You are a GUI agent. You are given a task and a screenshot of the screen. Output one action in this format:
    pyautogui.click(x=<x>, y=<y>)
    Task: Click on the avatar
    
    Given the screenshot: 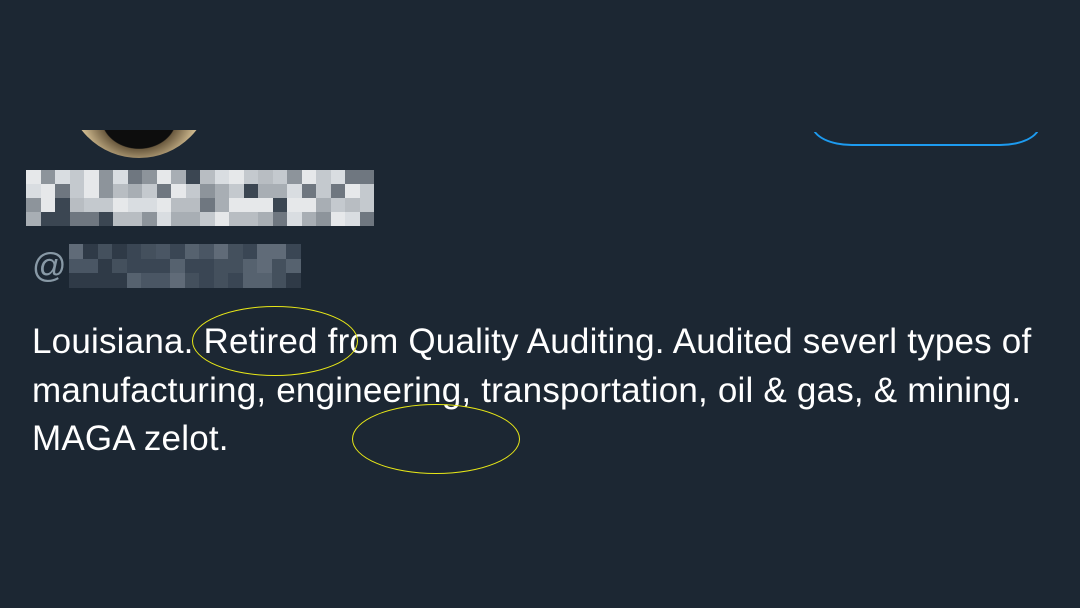 What is the action you would take?
    pyautogui.click(x=139, y=144)
    